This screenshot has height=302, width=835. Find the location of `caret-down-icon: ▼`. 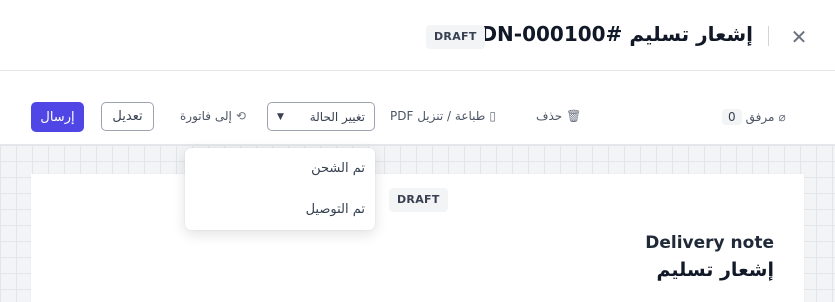

caret-down-icon: ▼ is located at coordinates (280, 116).